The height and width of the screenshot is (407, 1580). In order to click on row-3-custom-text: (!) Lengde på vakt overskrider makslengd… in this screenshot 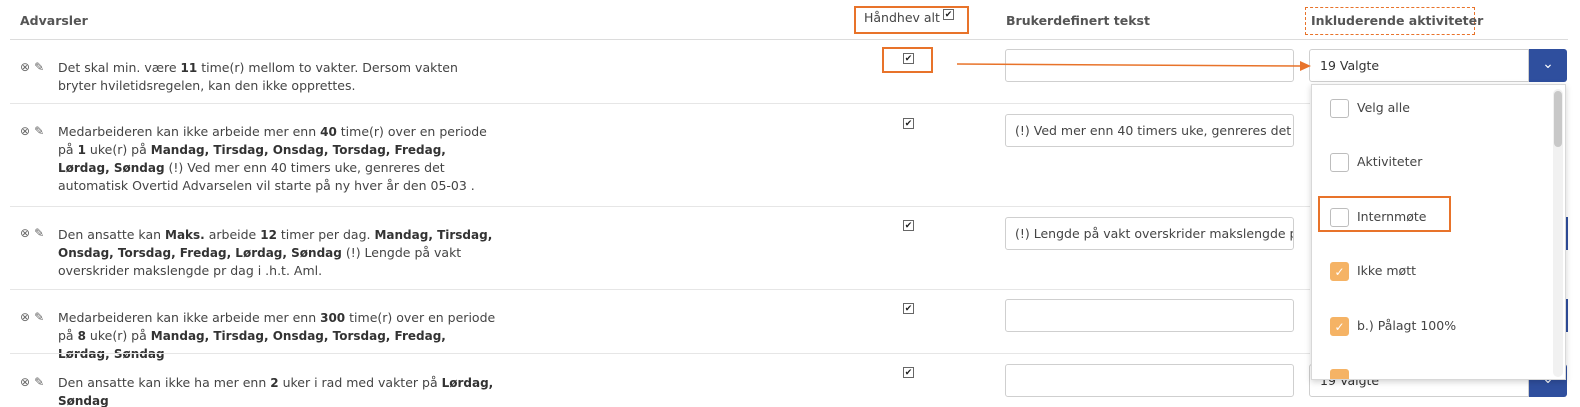, I will do `click(1149, 233)`.